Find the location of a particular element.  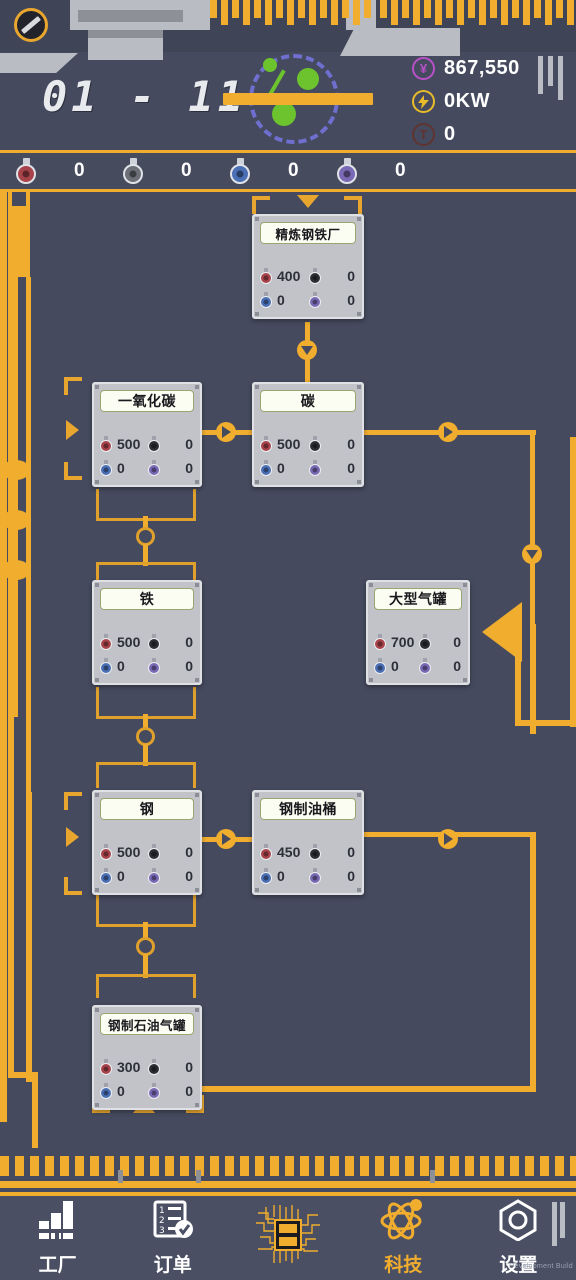

header-tines-right is located at coordinates (477, 15).